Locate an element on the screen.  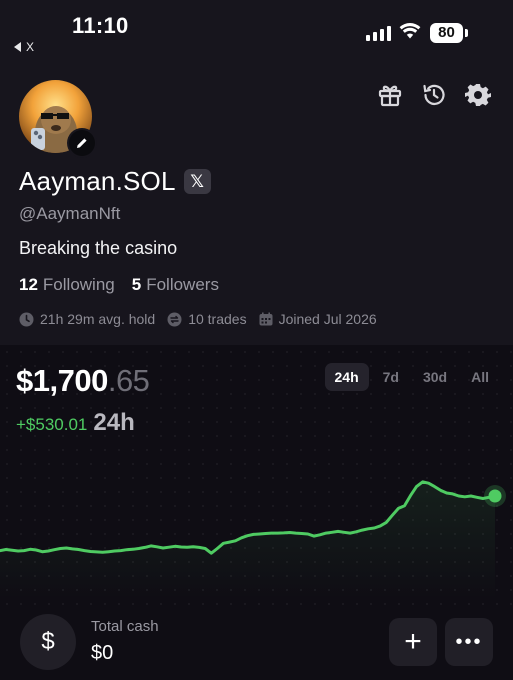
back-to-app-button: X is located at coordinates (24, 47).